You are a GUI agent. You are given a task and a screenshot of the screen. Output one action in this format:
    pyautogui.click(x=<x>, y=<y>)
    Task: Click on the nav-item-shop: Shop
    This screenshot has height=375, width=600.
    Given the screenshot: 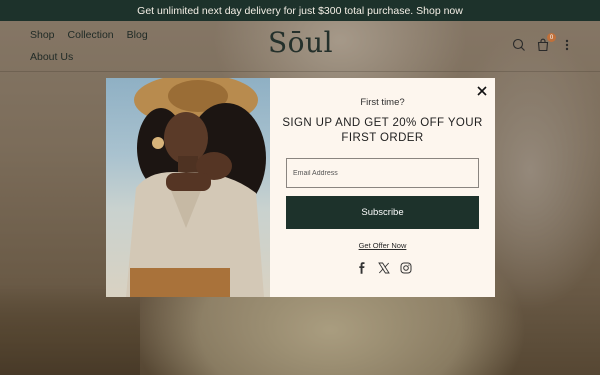 What is the action you would take?
    pyautogui.click(x=42, y=35)
    